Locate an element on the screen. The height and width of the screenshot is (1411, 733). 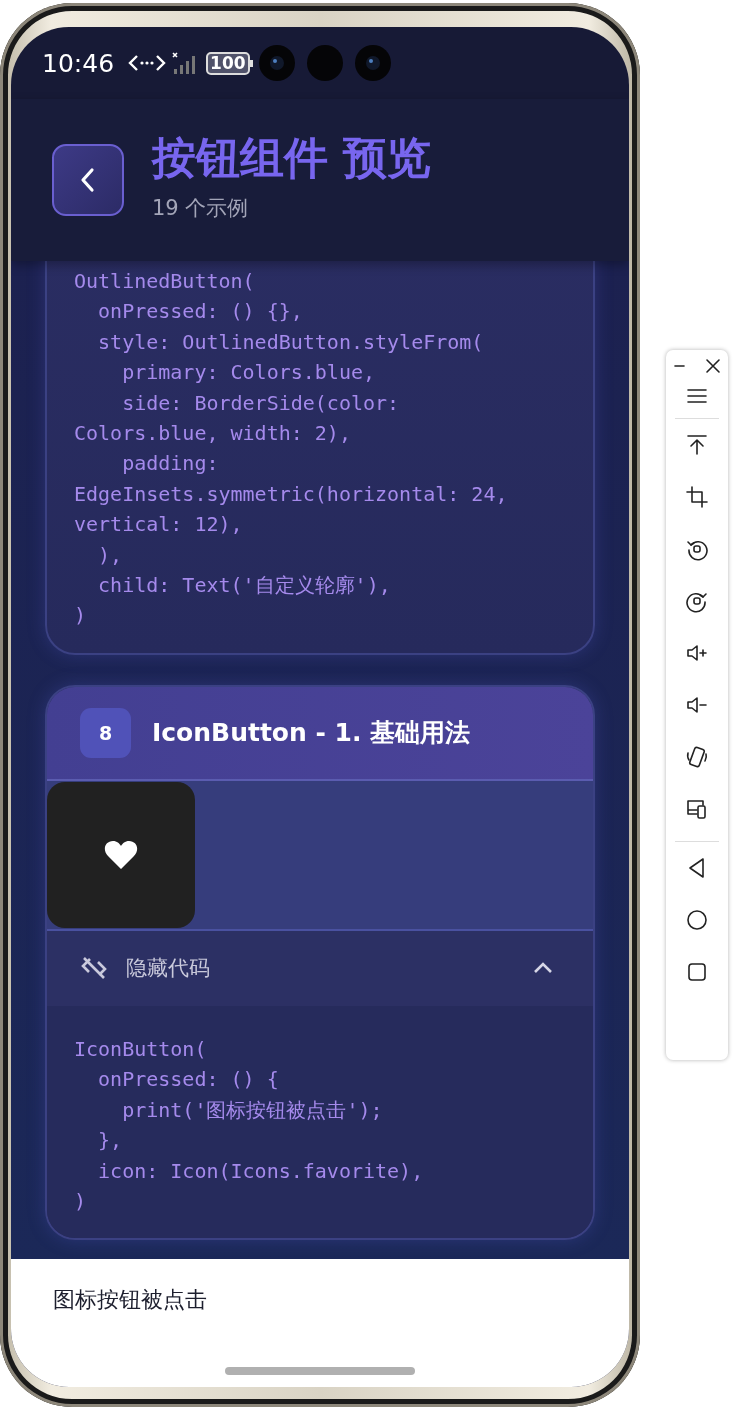
code-line: OutlinedButton( is located at coordinates (165, 281).